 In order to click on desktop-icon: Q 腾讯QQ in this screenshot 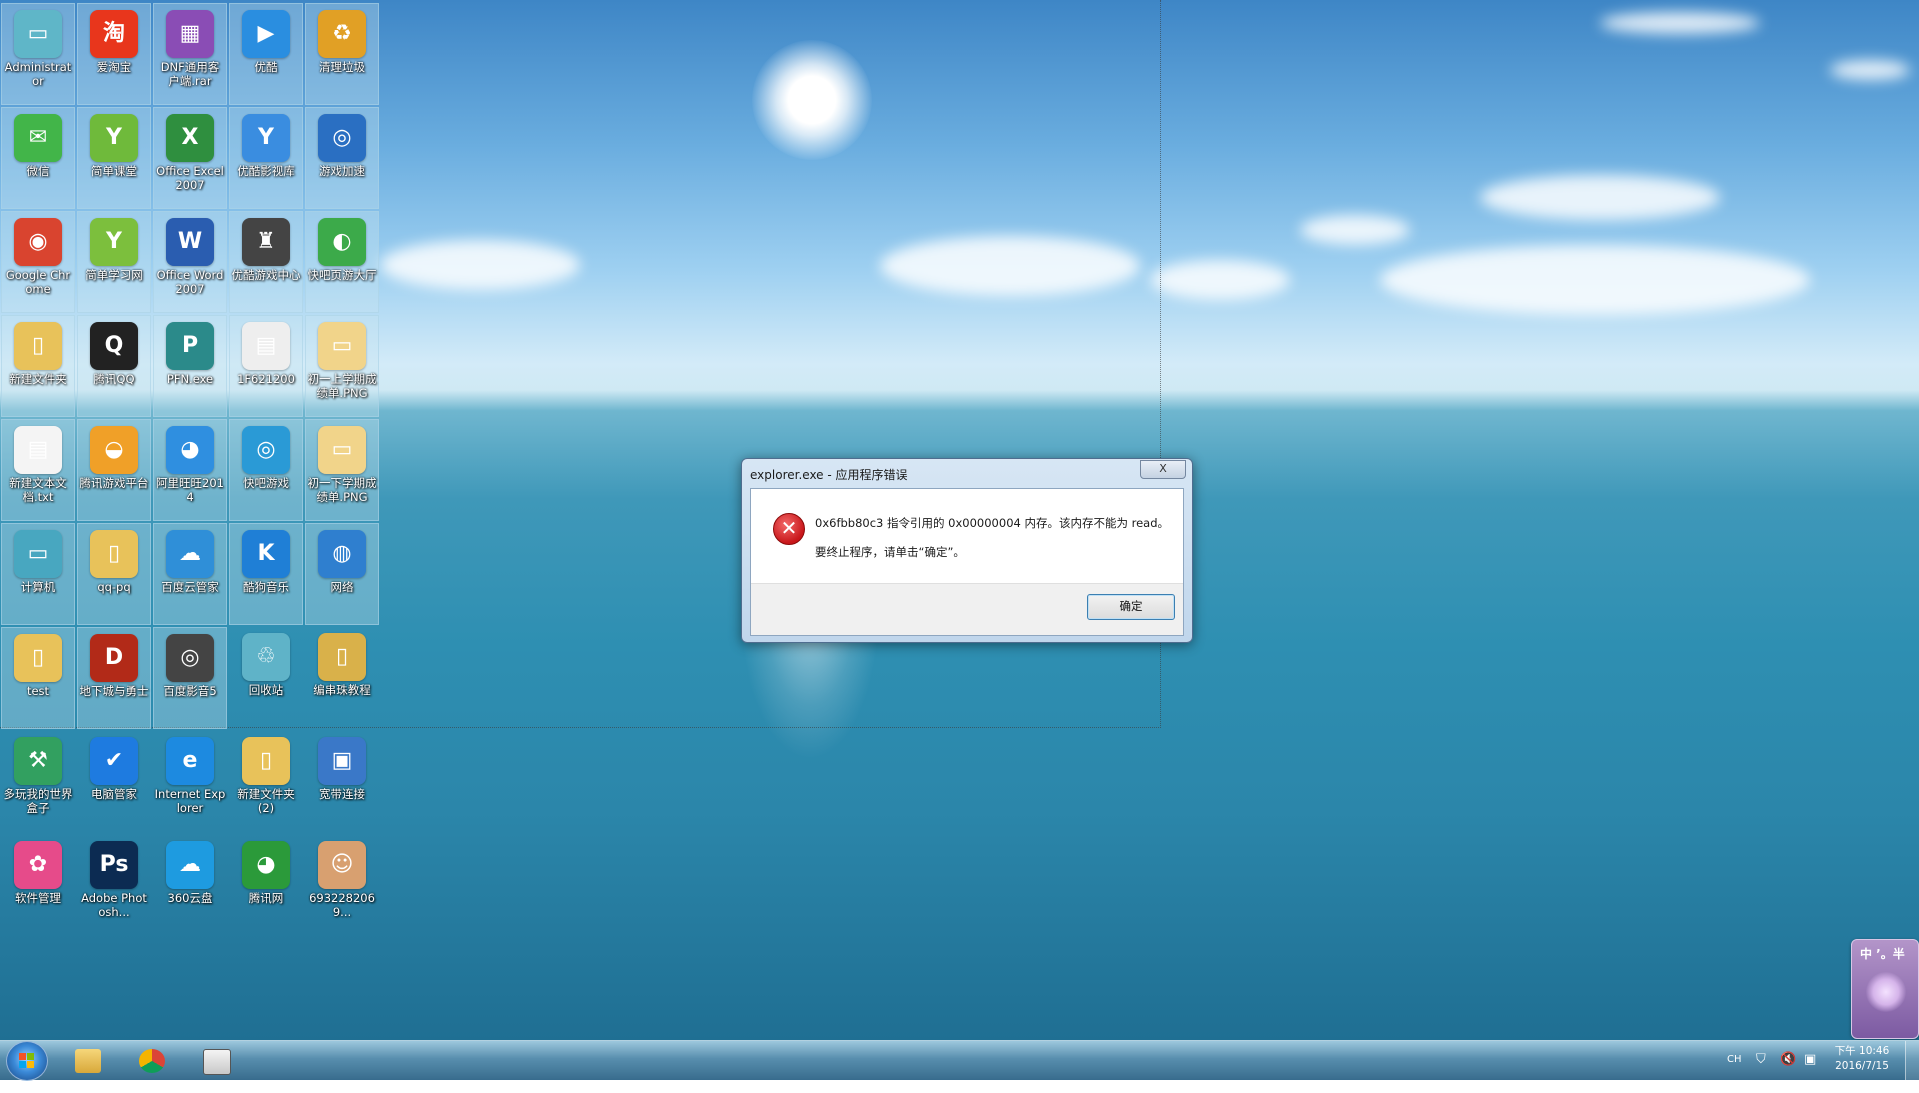, I will do `click(114, 366)`.